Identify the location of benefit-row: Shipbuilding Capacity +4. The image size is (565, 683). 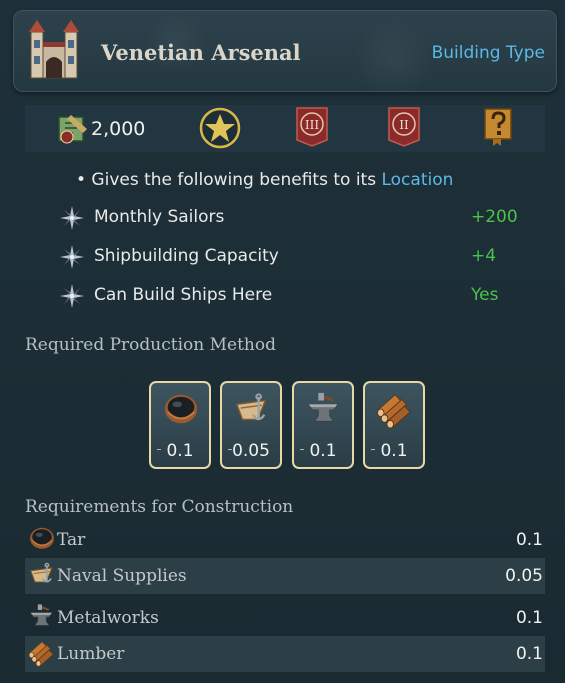
(300, 257).